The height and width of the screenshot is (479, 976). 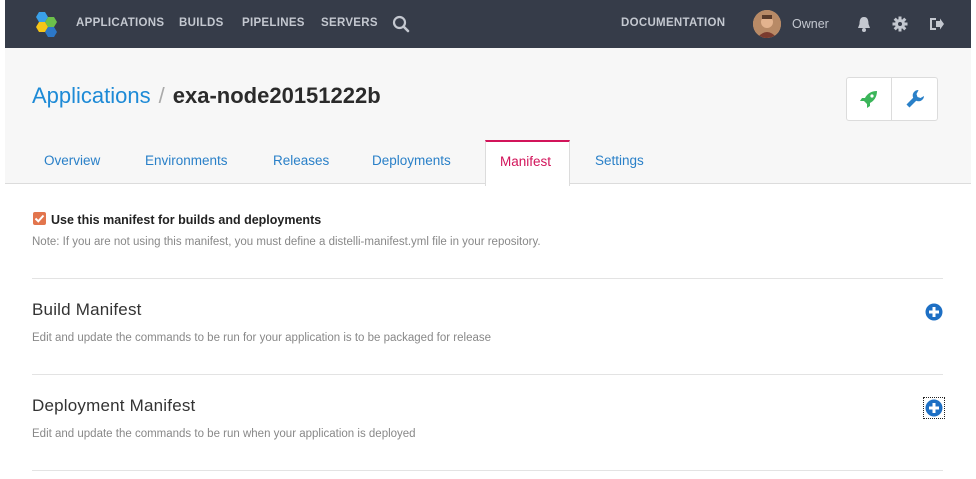 What do you see at coordinates (973, 239) in the screenshot?
I see `window-edge` at bounding box center [973, 239].